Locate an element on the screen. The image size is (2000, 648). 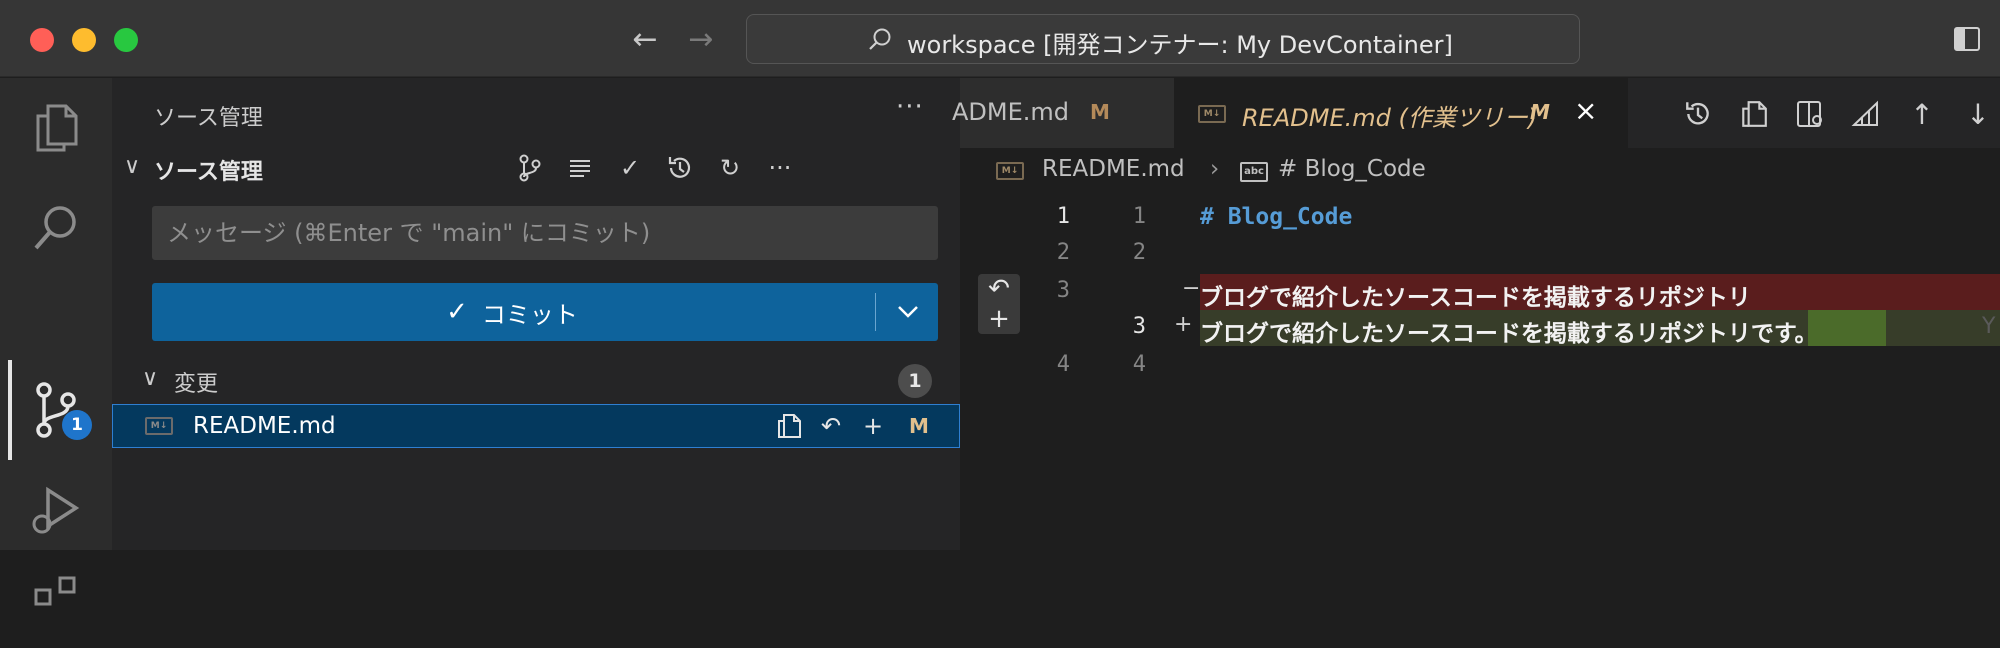
forward-arrow-icon: → is located at coordinates (701, 40).